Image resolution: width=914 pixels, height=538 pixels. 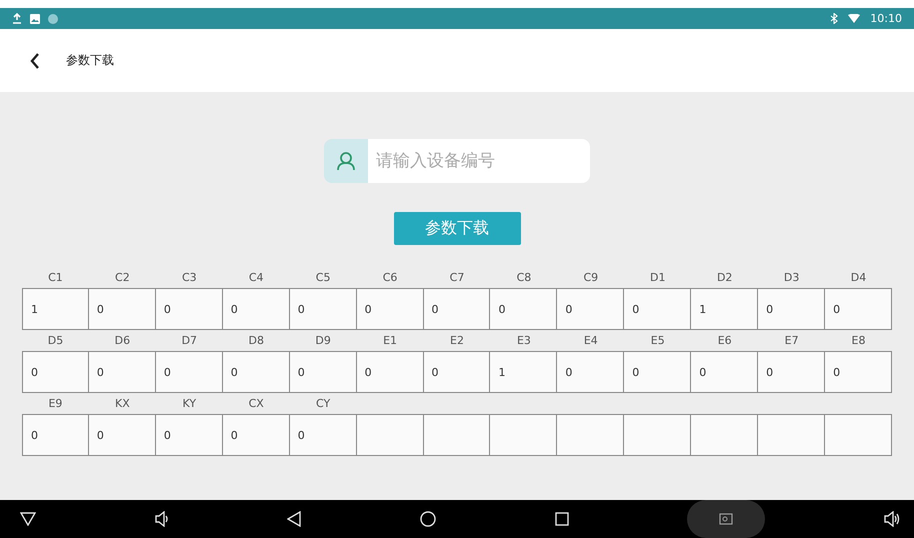 What do you see at coordinates (56, 340) in the screenshot?
I see `param-label: D5` at bounding box center [56, 340].